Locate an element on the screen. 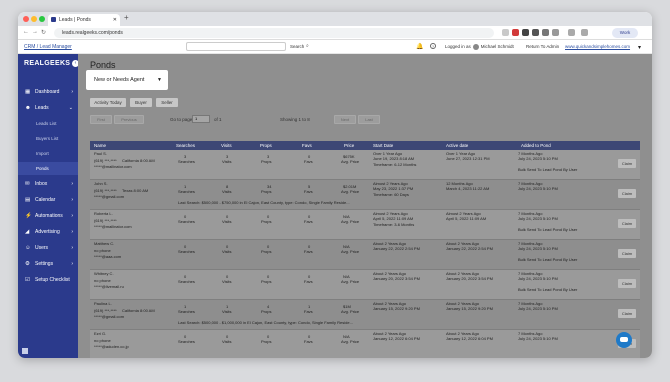 The width and height of the screenshot is (670, 382). crm-link: CRM / Lead Manager is located at coordinates (48, 47).